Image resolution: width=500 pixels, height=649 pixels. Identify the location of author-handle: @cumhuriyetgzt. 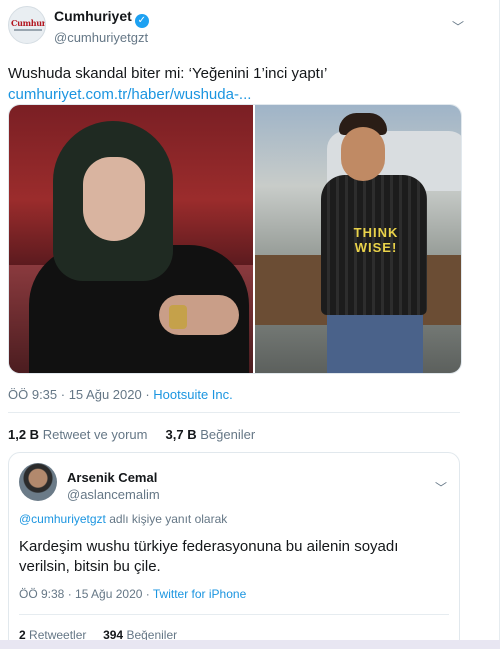
(101, 37).